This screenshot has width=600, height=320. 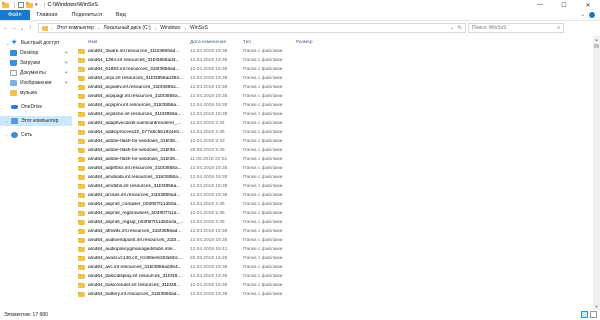 What do you see at coordinates (36, 63) in the screenshot?
I see `nav-item-downloads: Загрузки ✦` at bounding box center [36, 63].